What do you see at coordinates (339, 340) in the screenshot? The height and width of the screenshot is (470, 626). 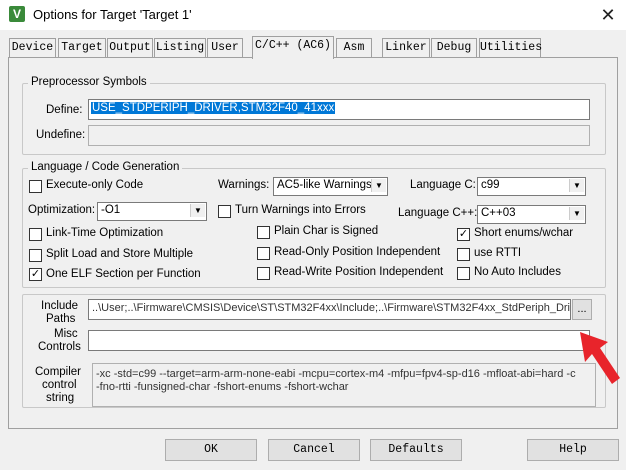 I see `misc-controls-input` at bounding box center [339, 340].